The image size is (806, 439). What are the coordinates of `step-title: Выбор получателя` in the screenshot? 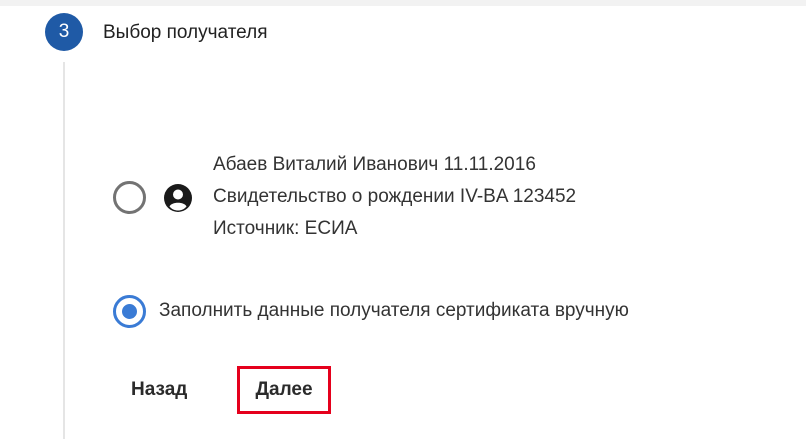 It's located at (185, 32).